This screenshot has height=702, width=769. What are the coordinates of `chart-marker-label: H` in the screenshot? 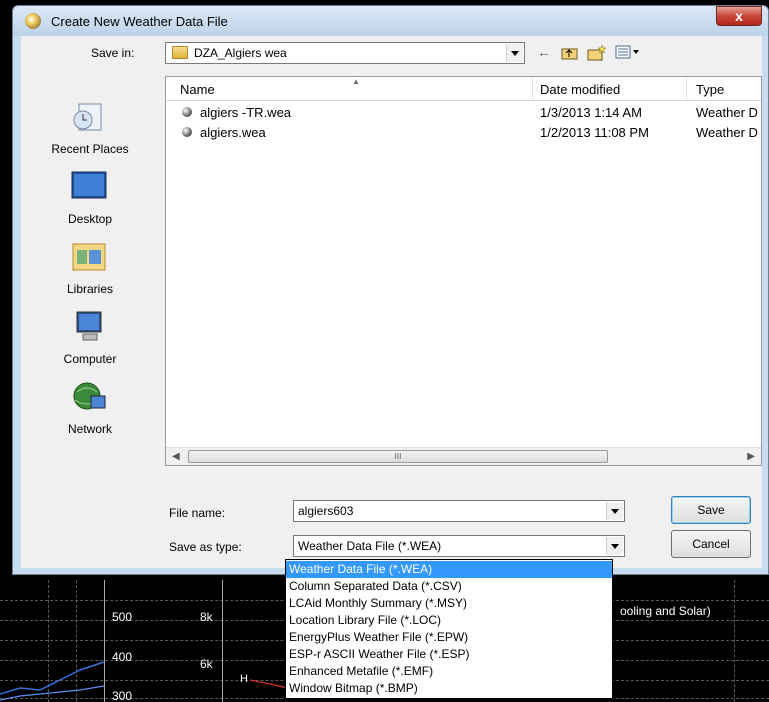 It's located at (244, 679).